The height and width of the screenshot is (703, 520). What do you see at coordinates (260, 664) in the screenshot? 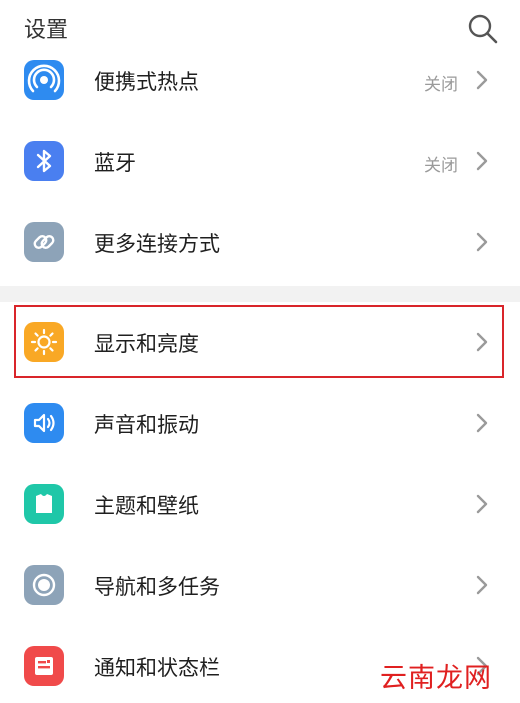
I see `settings-item-notifications: 通知和状态栏` at bounding box center [260, 664].